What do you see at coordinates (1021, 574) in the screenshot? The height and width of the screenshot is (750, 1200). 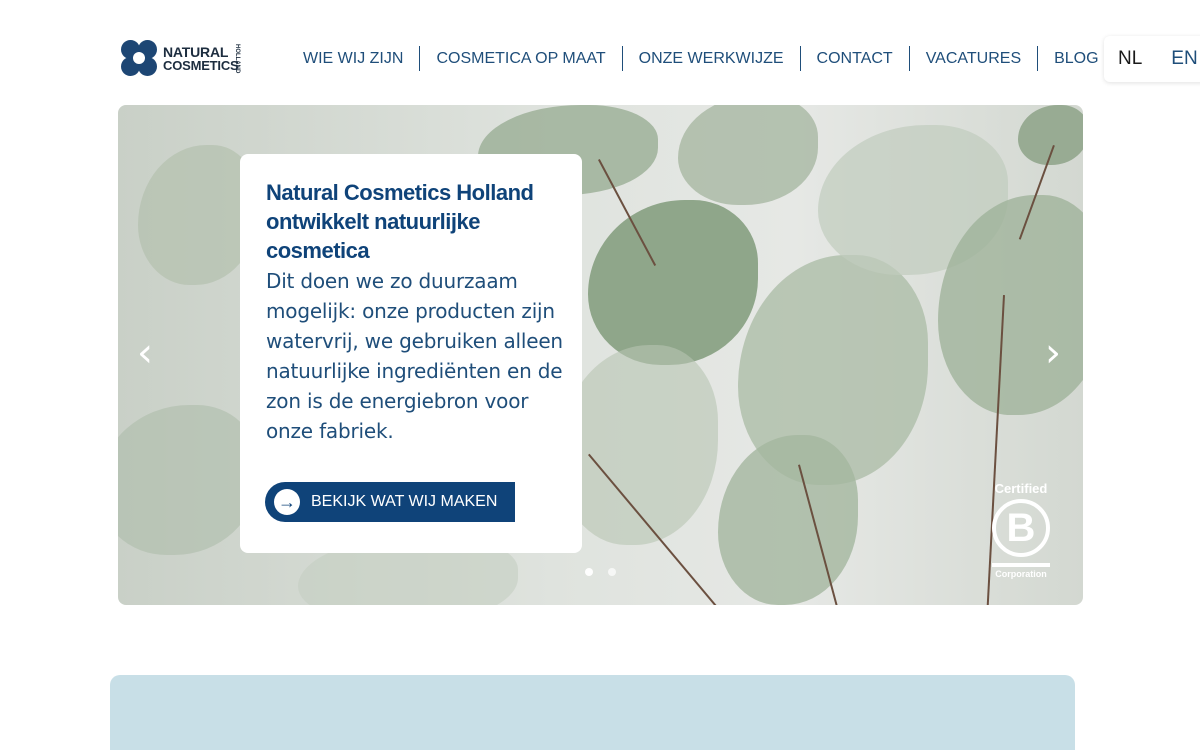 I see `bcorp-corporation-text: Corporation` at bounding box center [1021, 574].